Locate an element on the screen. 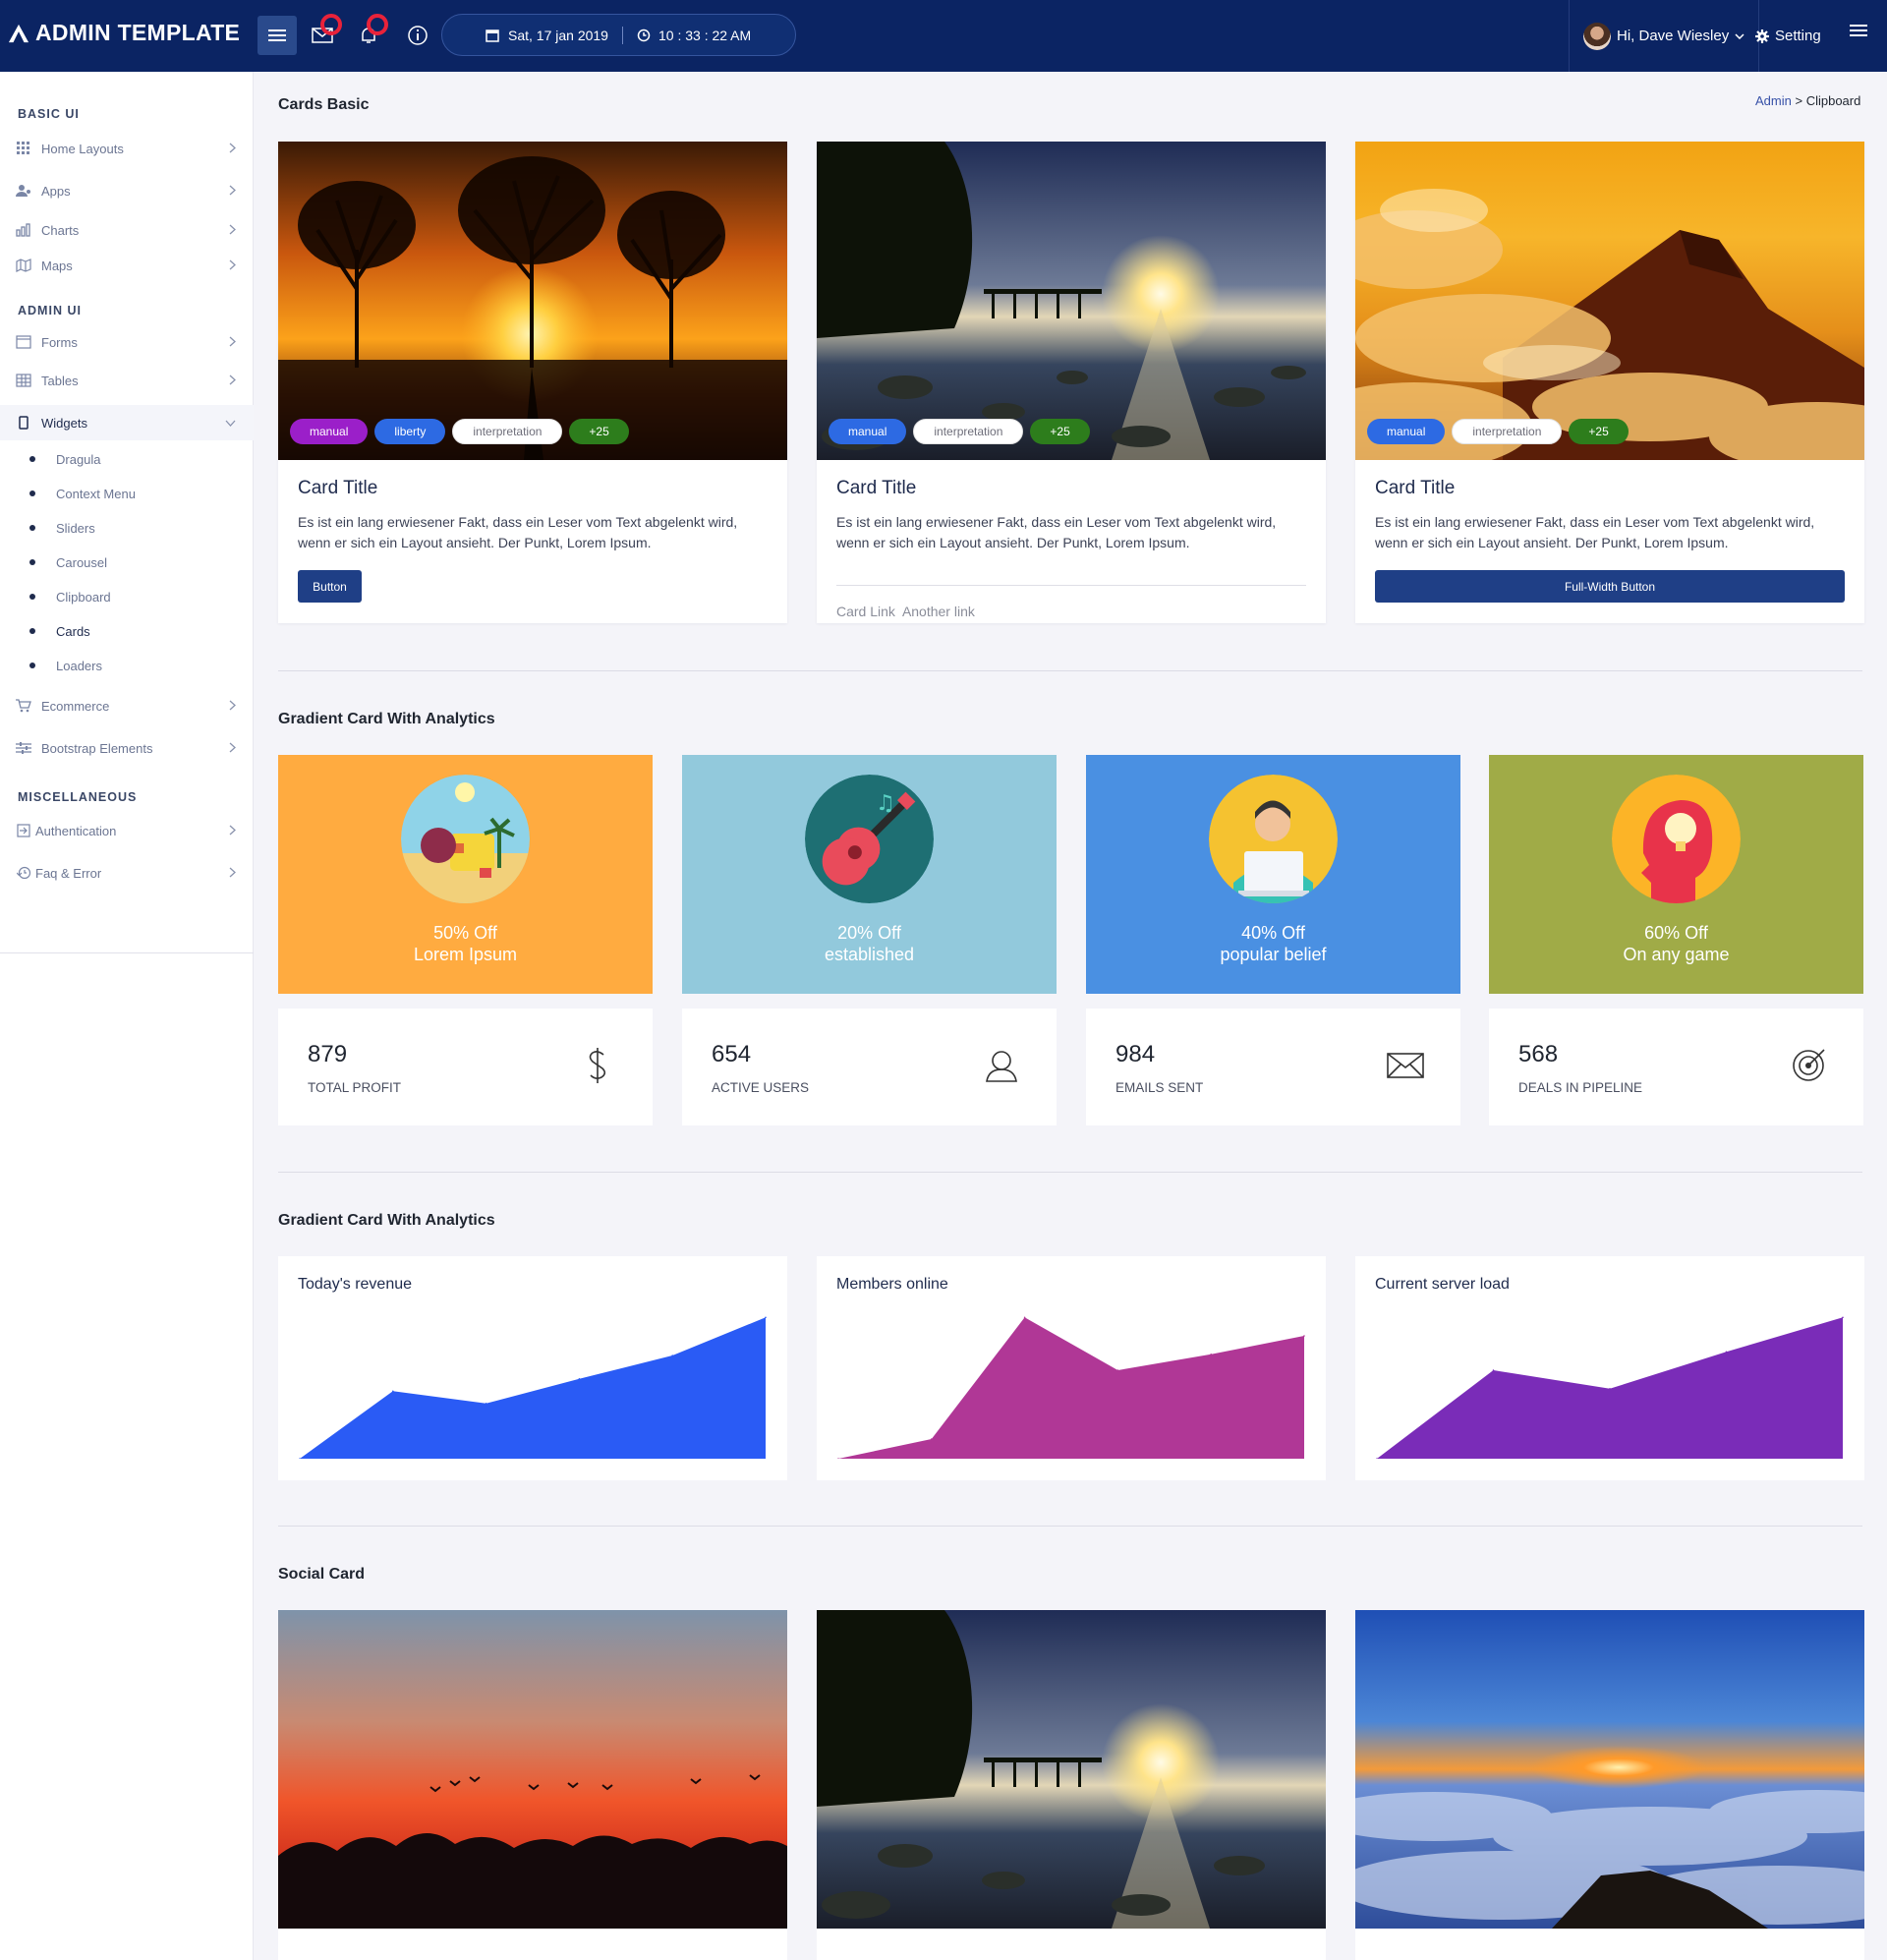 This screenshot has width=1887, height=1960. card-image-pier-sunset is located at coordinates (1071, 1770).